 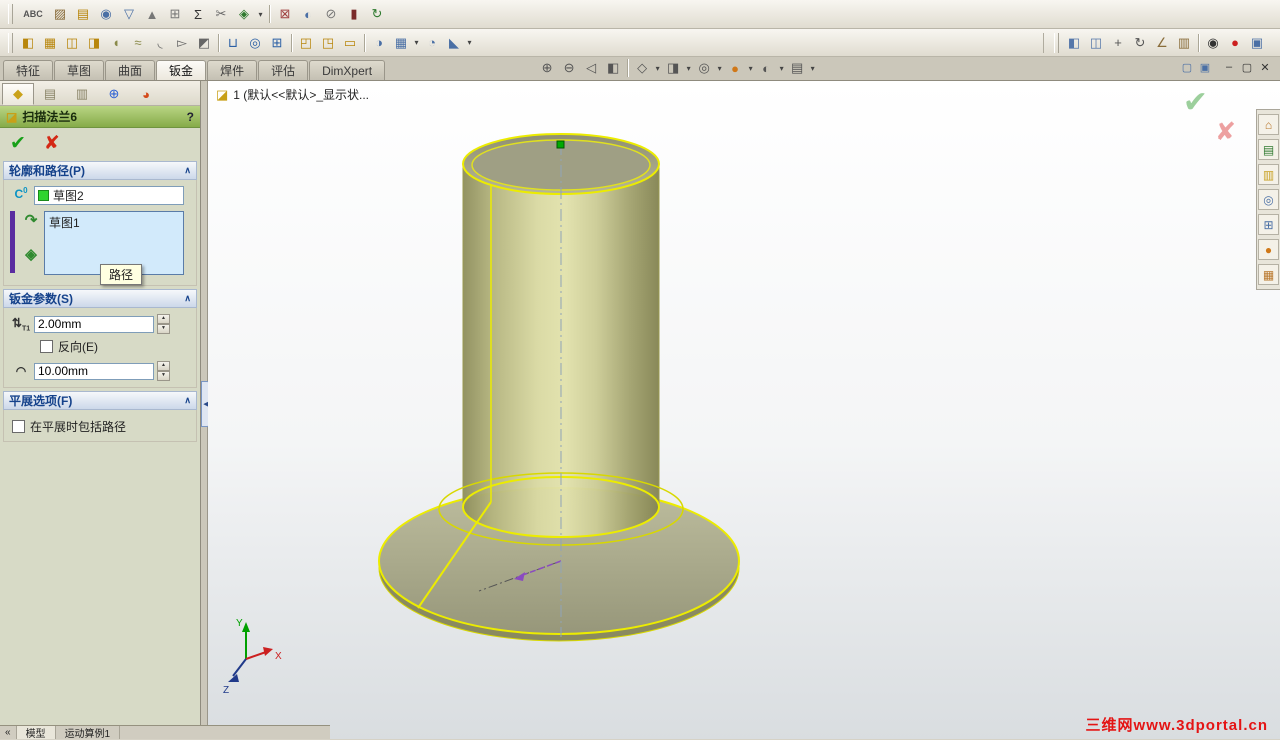 What do you see at coordinates (308, 14) in the screenshot?
I see `model-items-icon: ◐` at bounding box center [308, 14].